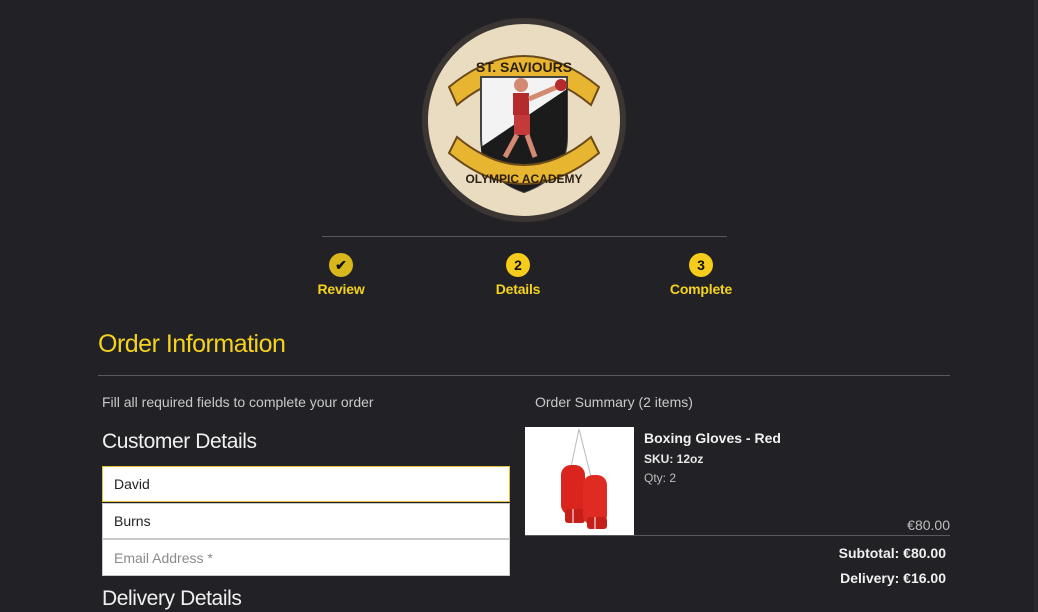 This screenshot has height=612, width=1038. Describe the element at coordinates (674, 459) in the screenshot. I see `product-sku: SKU: 12oz` at that location.